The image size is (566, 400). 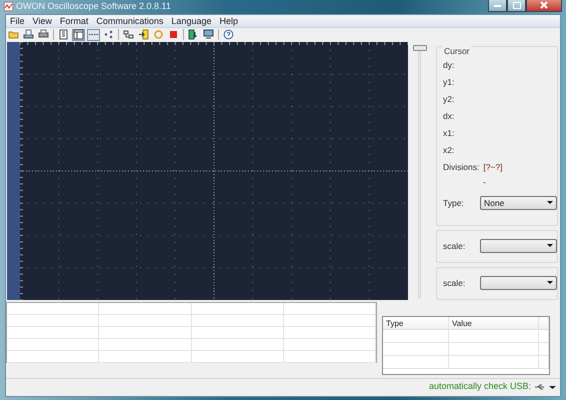 I want to click on menu-item: Language, so click(x=191, y=20).